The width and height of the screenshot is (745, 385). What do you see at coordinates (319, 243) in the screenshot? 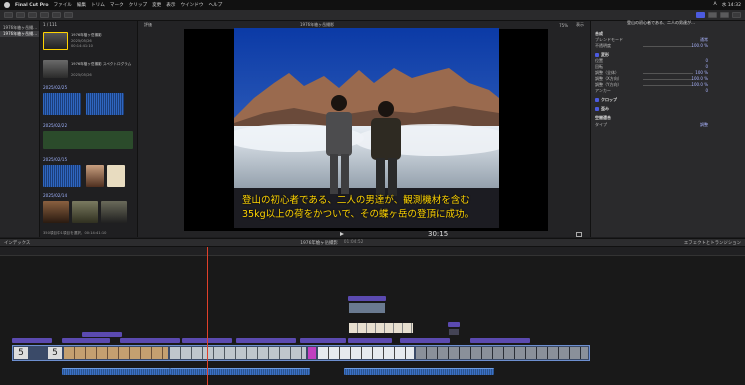
I see `project-title: 1976年槍ヶ岳撮影` at bounding box center [319, 243].